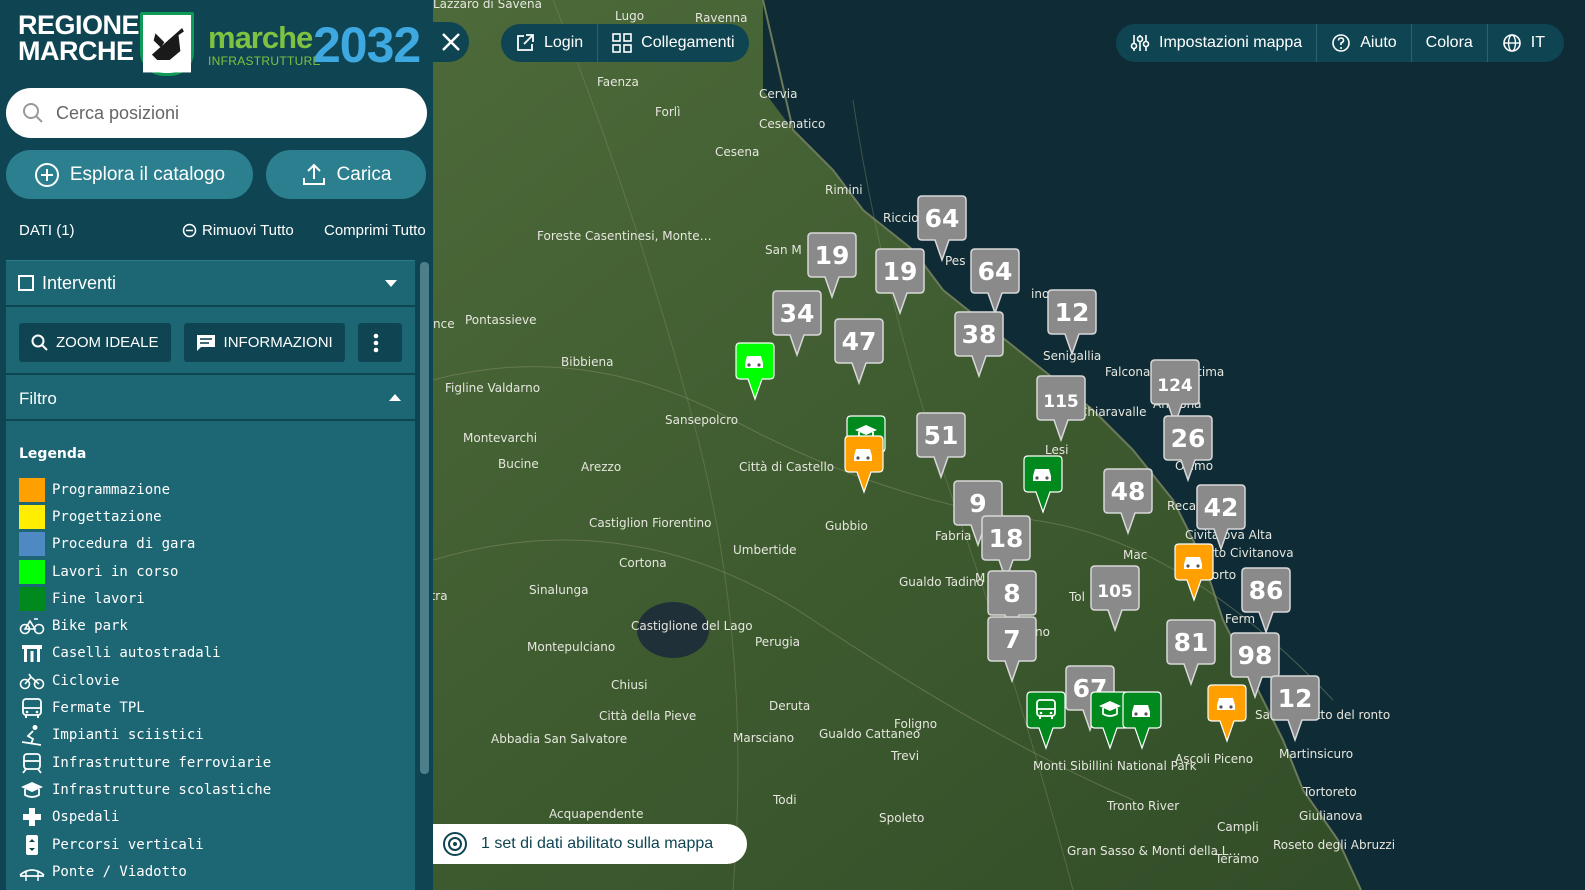 Image resolution: width=1585 pixels, height=890 pixels. I want to click on layer-visibility-checkbox, so click(26, 283).